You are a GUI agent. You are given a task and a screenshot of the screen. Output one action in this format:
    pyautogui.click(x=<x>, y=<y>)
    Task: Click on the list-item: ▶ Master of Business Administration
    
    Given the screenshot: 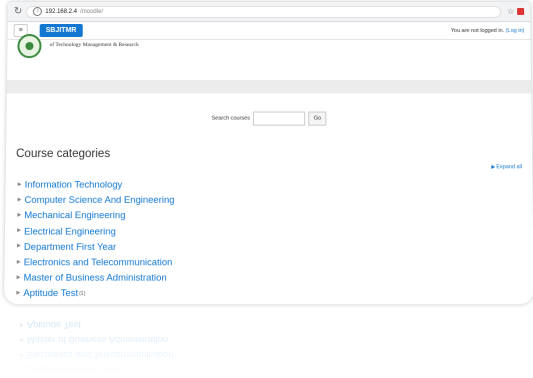 What is the action you would take?
    pyautogui.click(x=95, y=277)
    